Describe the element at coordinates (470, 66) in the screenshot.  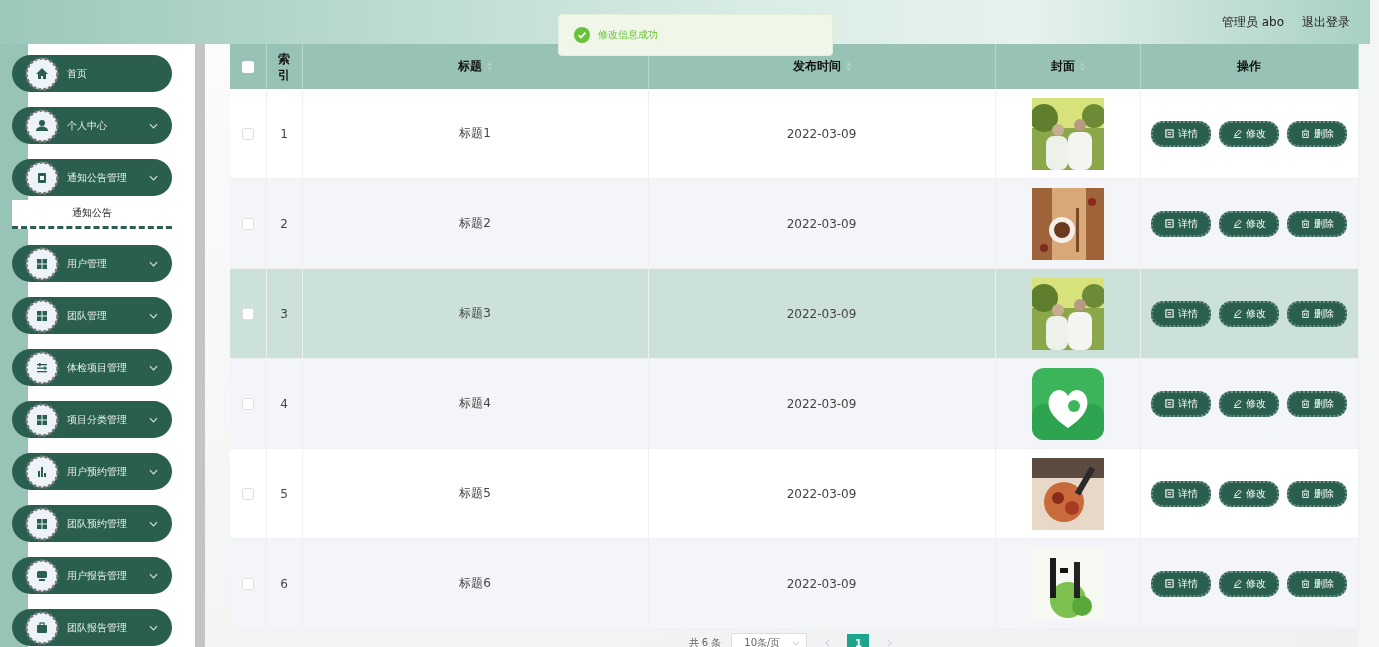
I see `column-header: 标题` at that location.